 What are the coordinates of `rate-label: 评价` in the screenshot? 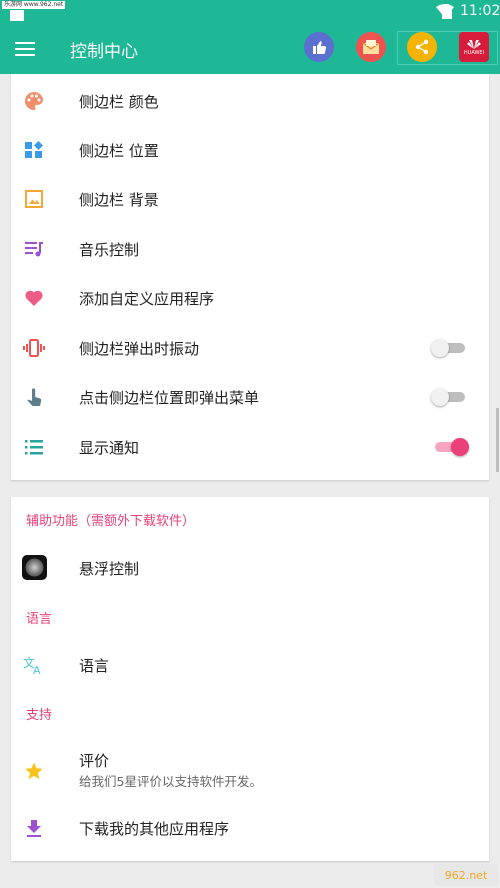 It's located at (94, 761).